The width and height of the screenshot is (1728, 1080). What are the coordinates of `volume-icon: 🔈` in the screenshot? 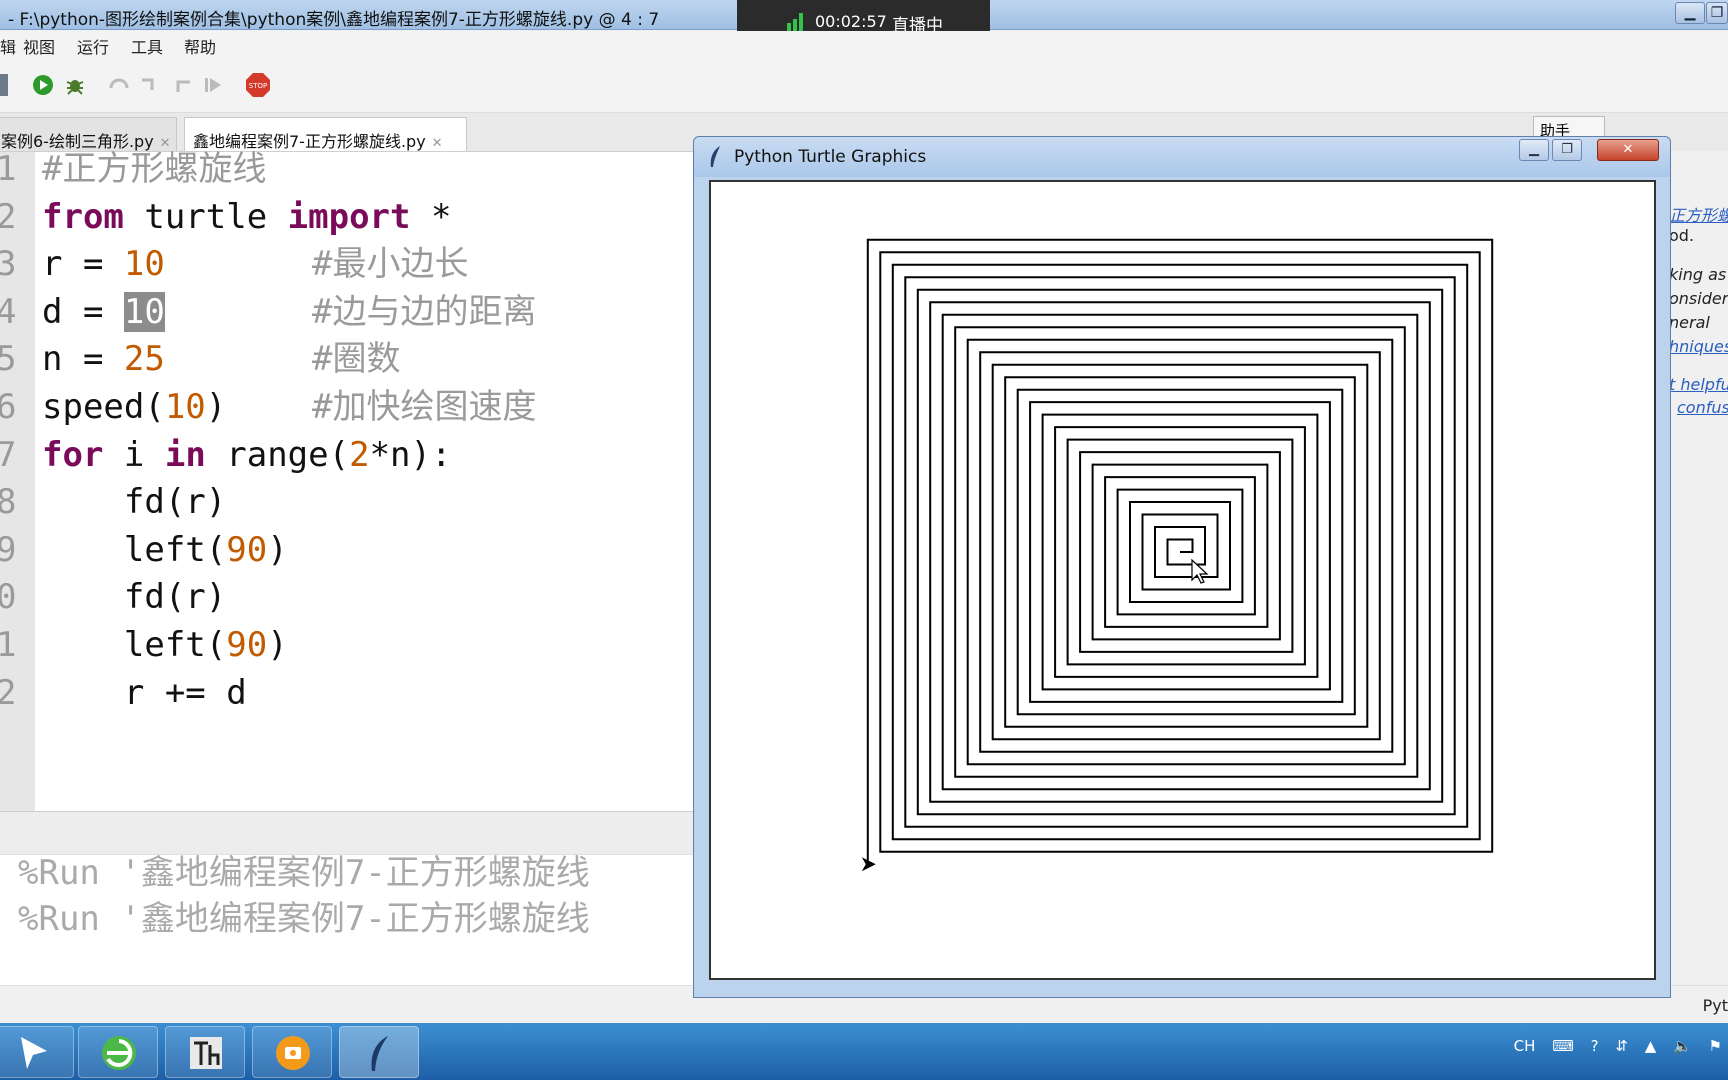 It's located at (1682, 1046).